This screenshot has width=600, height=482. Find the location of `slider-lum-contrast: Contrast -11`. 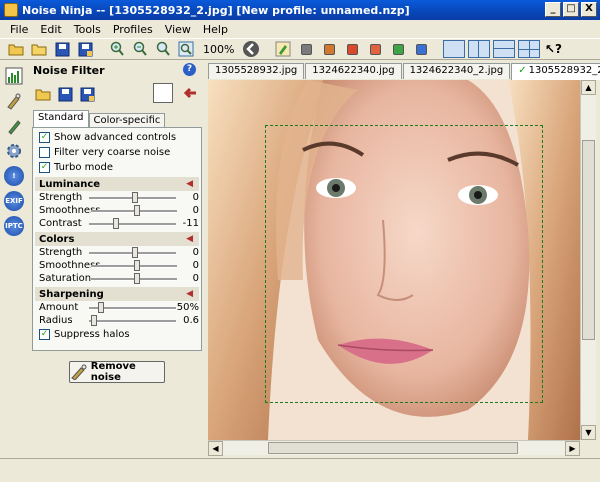

slider-lum-contrast: Contrast -11 is located at coordinates (117, 223).